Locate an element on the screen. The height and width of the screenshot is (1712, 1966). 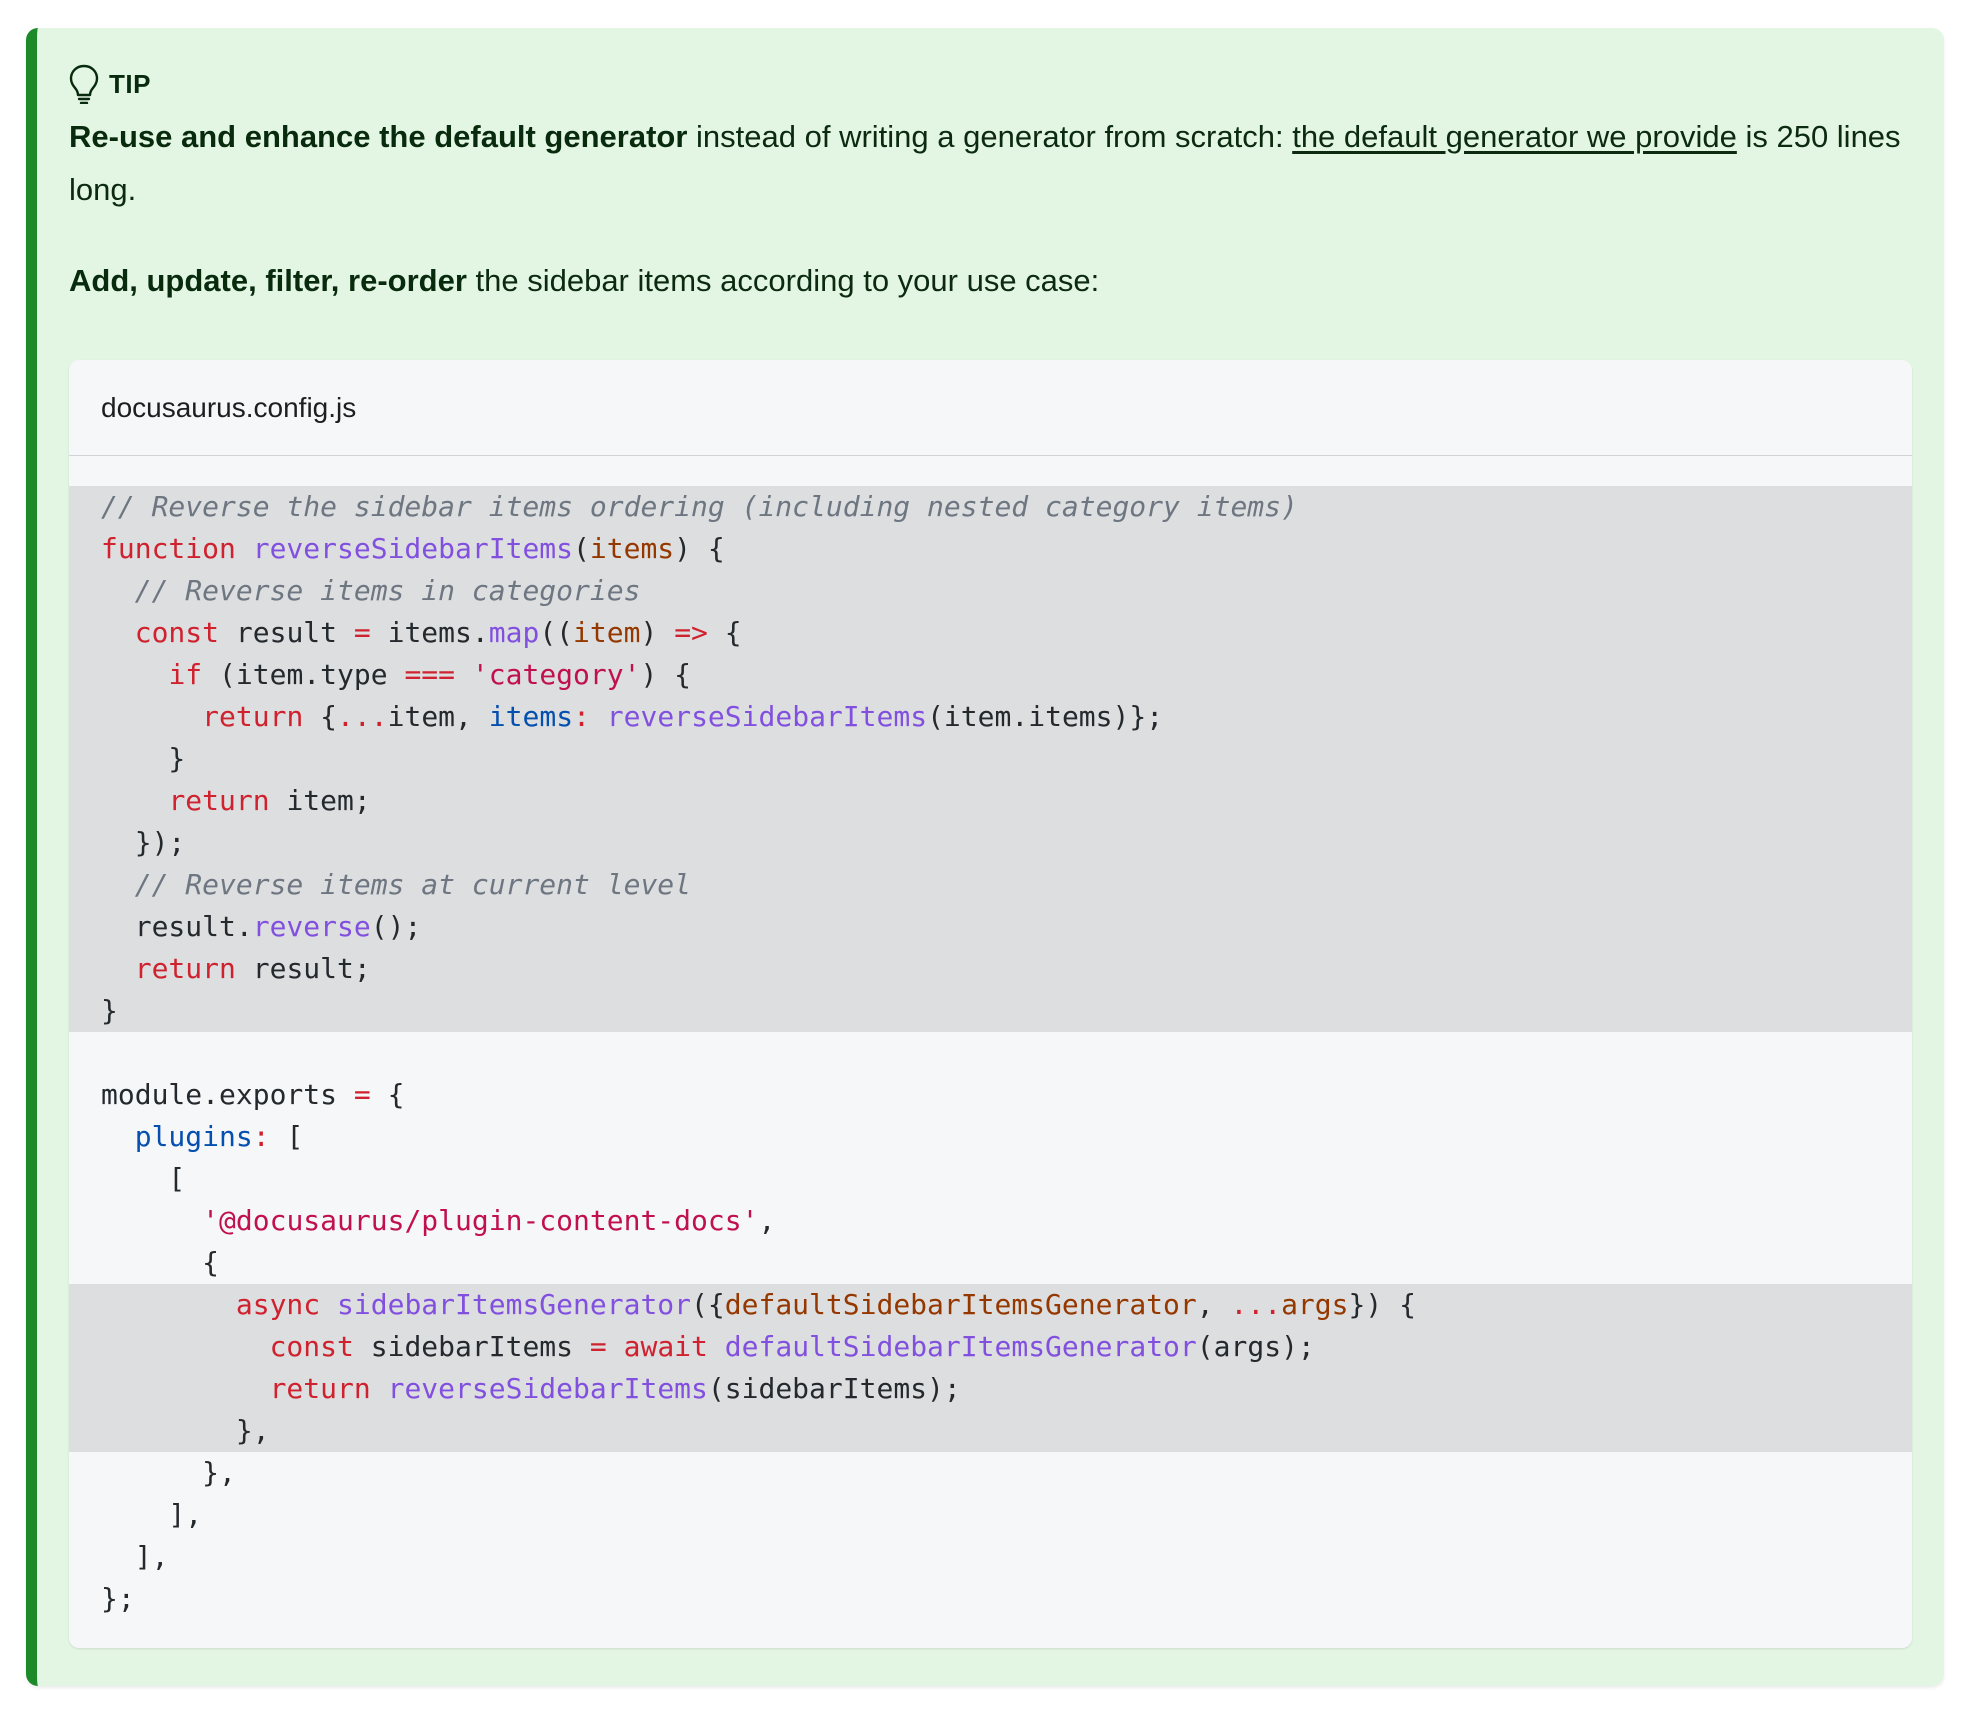
code-token: args is located at coordinates (1315, 1304).